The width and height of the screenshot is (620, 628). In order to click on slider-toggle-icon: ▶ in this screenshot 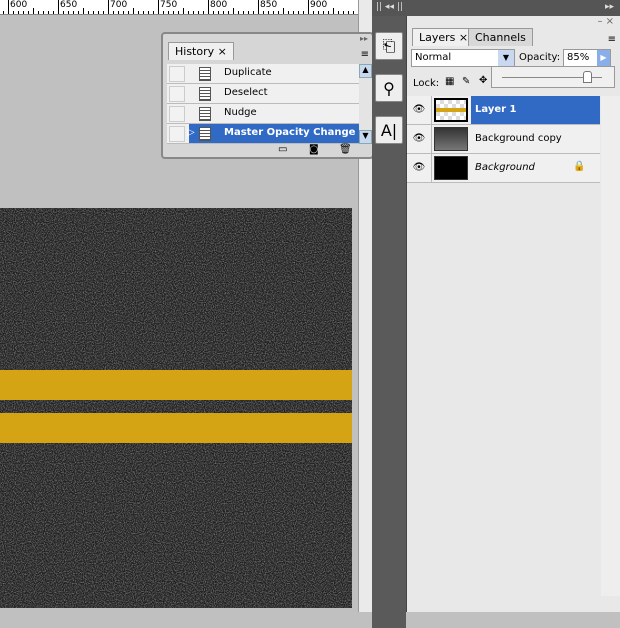, I will do `click(603, 58)`.